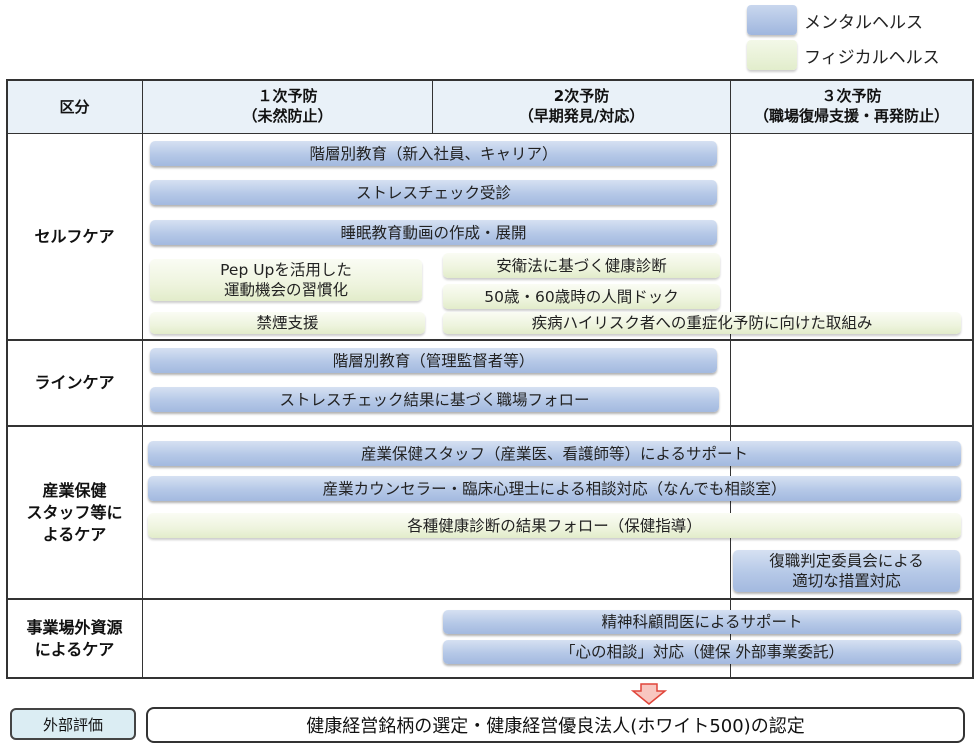  What do you see at coordinates (702, 323) in the screenshot?
I see `bar-high-risk-prevention: 疾病ハイリスク者への重症化予防に向けた取組み` at bounding box center [702, 323].